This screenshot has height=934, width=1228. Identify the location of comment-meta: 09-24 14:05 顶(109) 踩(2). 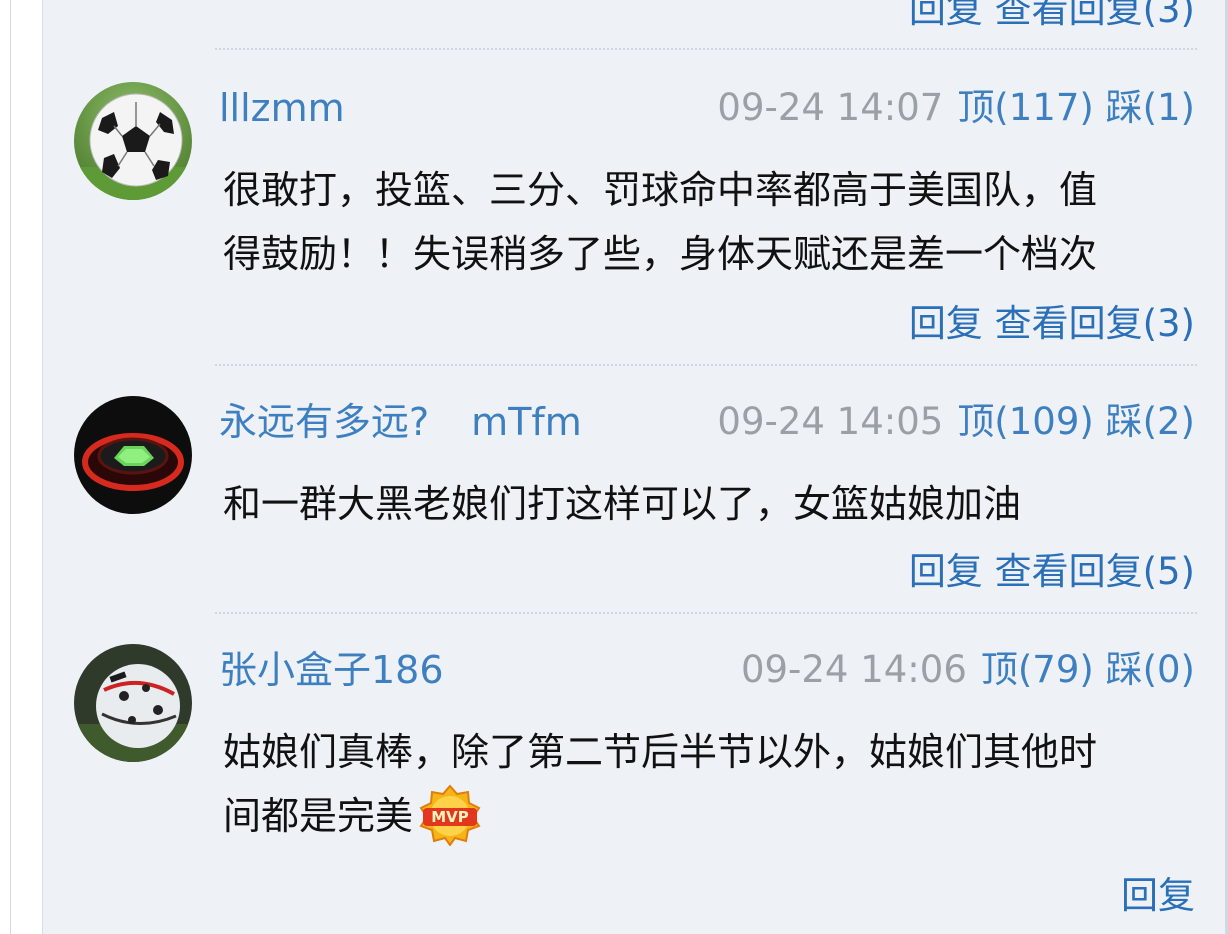
(956, 422).